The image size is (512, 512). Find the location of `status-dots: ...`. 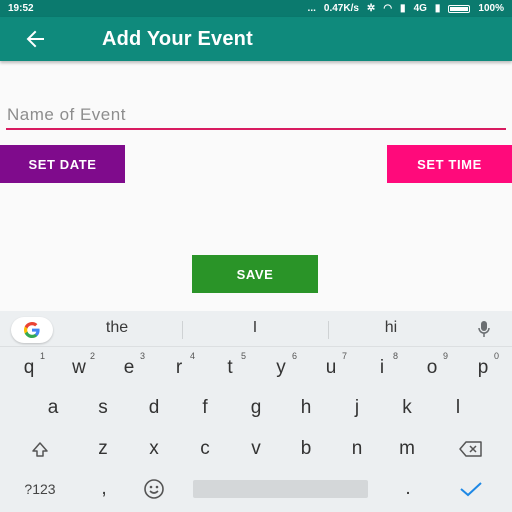

status-dots: ... is located at coordinates (311, 8).